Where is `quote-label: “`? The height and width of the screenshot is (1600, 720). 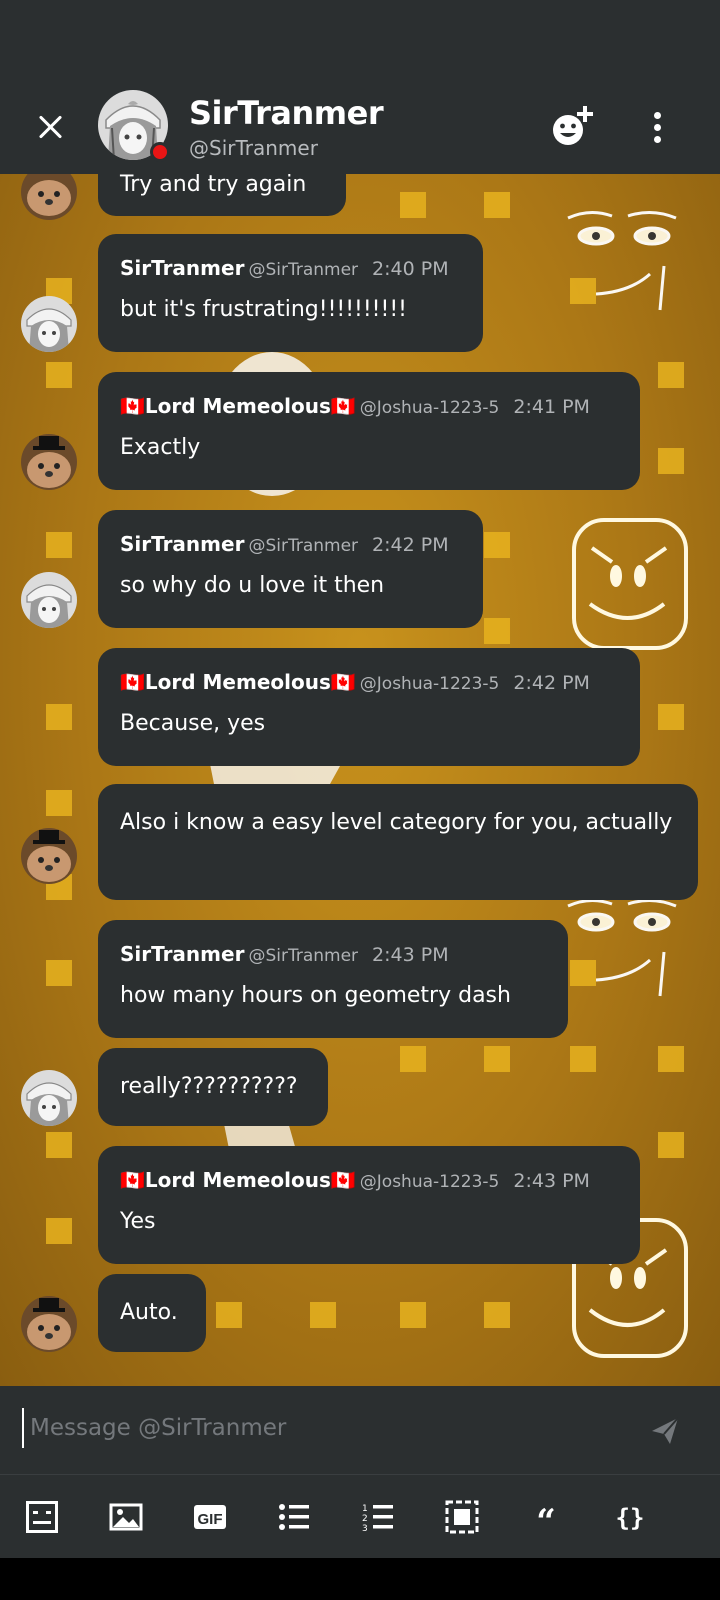 quote-label: “ is located at coordinates (546, 1519).